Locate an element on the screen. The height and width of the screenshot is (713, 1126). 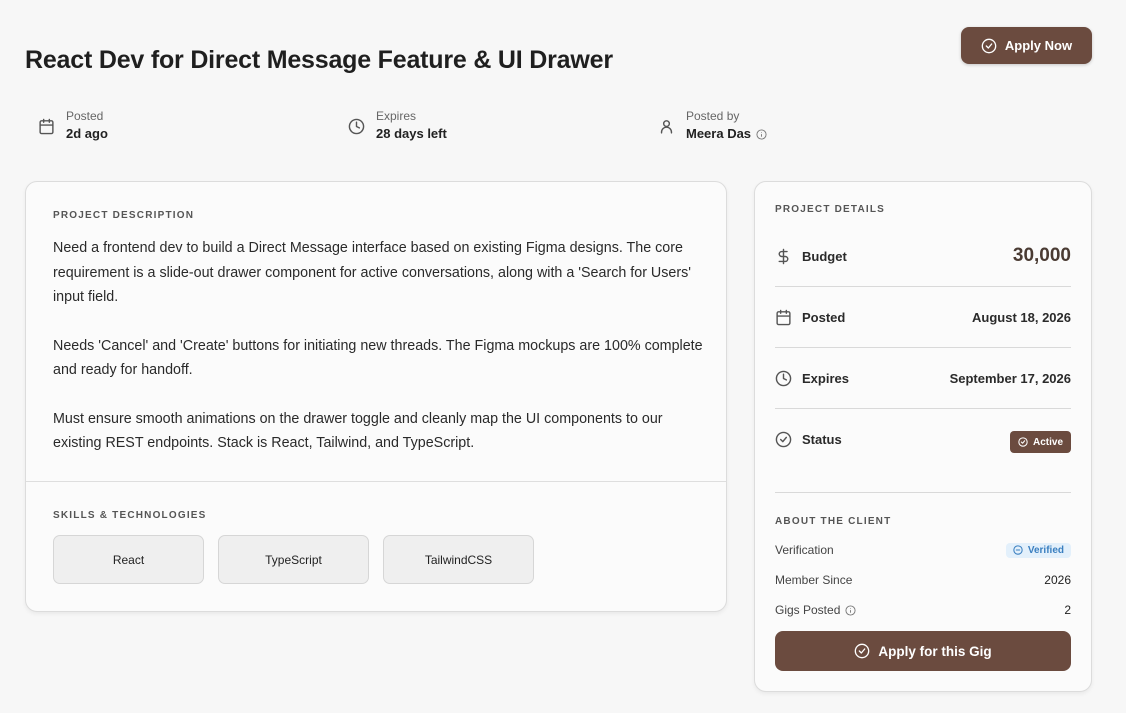
budget-label: Budget is located at coordinates (824, 256).